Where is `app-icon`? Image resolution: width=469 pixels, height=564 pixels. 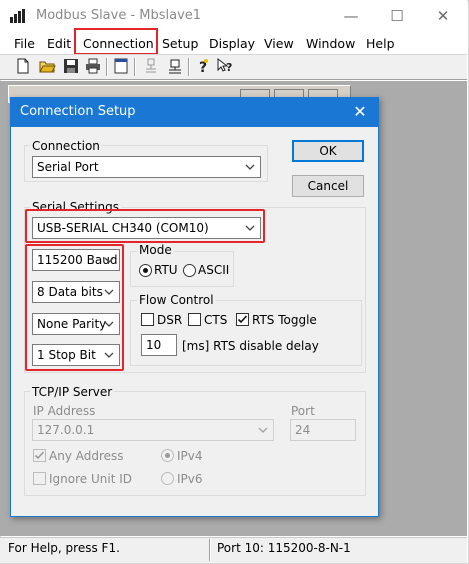 app-icon is located at coordinates (18, 16).